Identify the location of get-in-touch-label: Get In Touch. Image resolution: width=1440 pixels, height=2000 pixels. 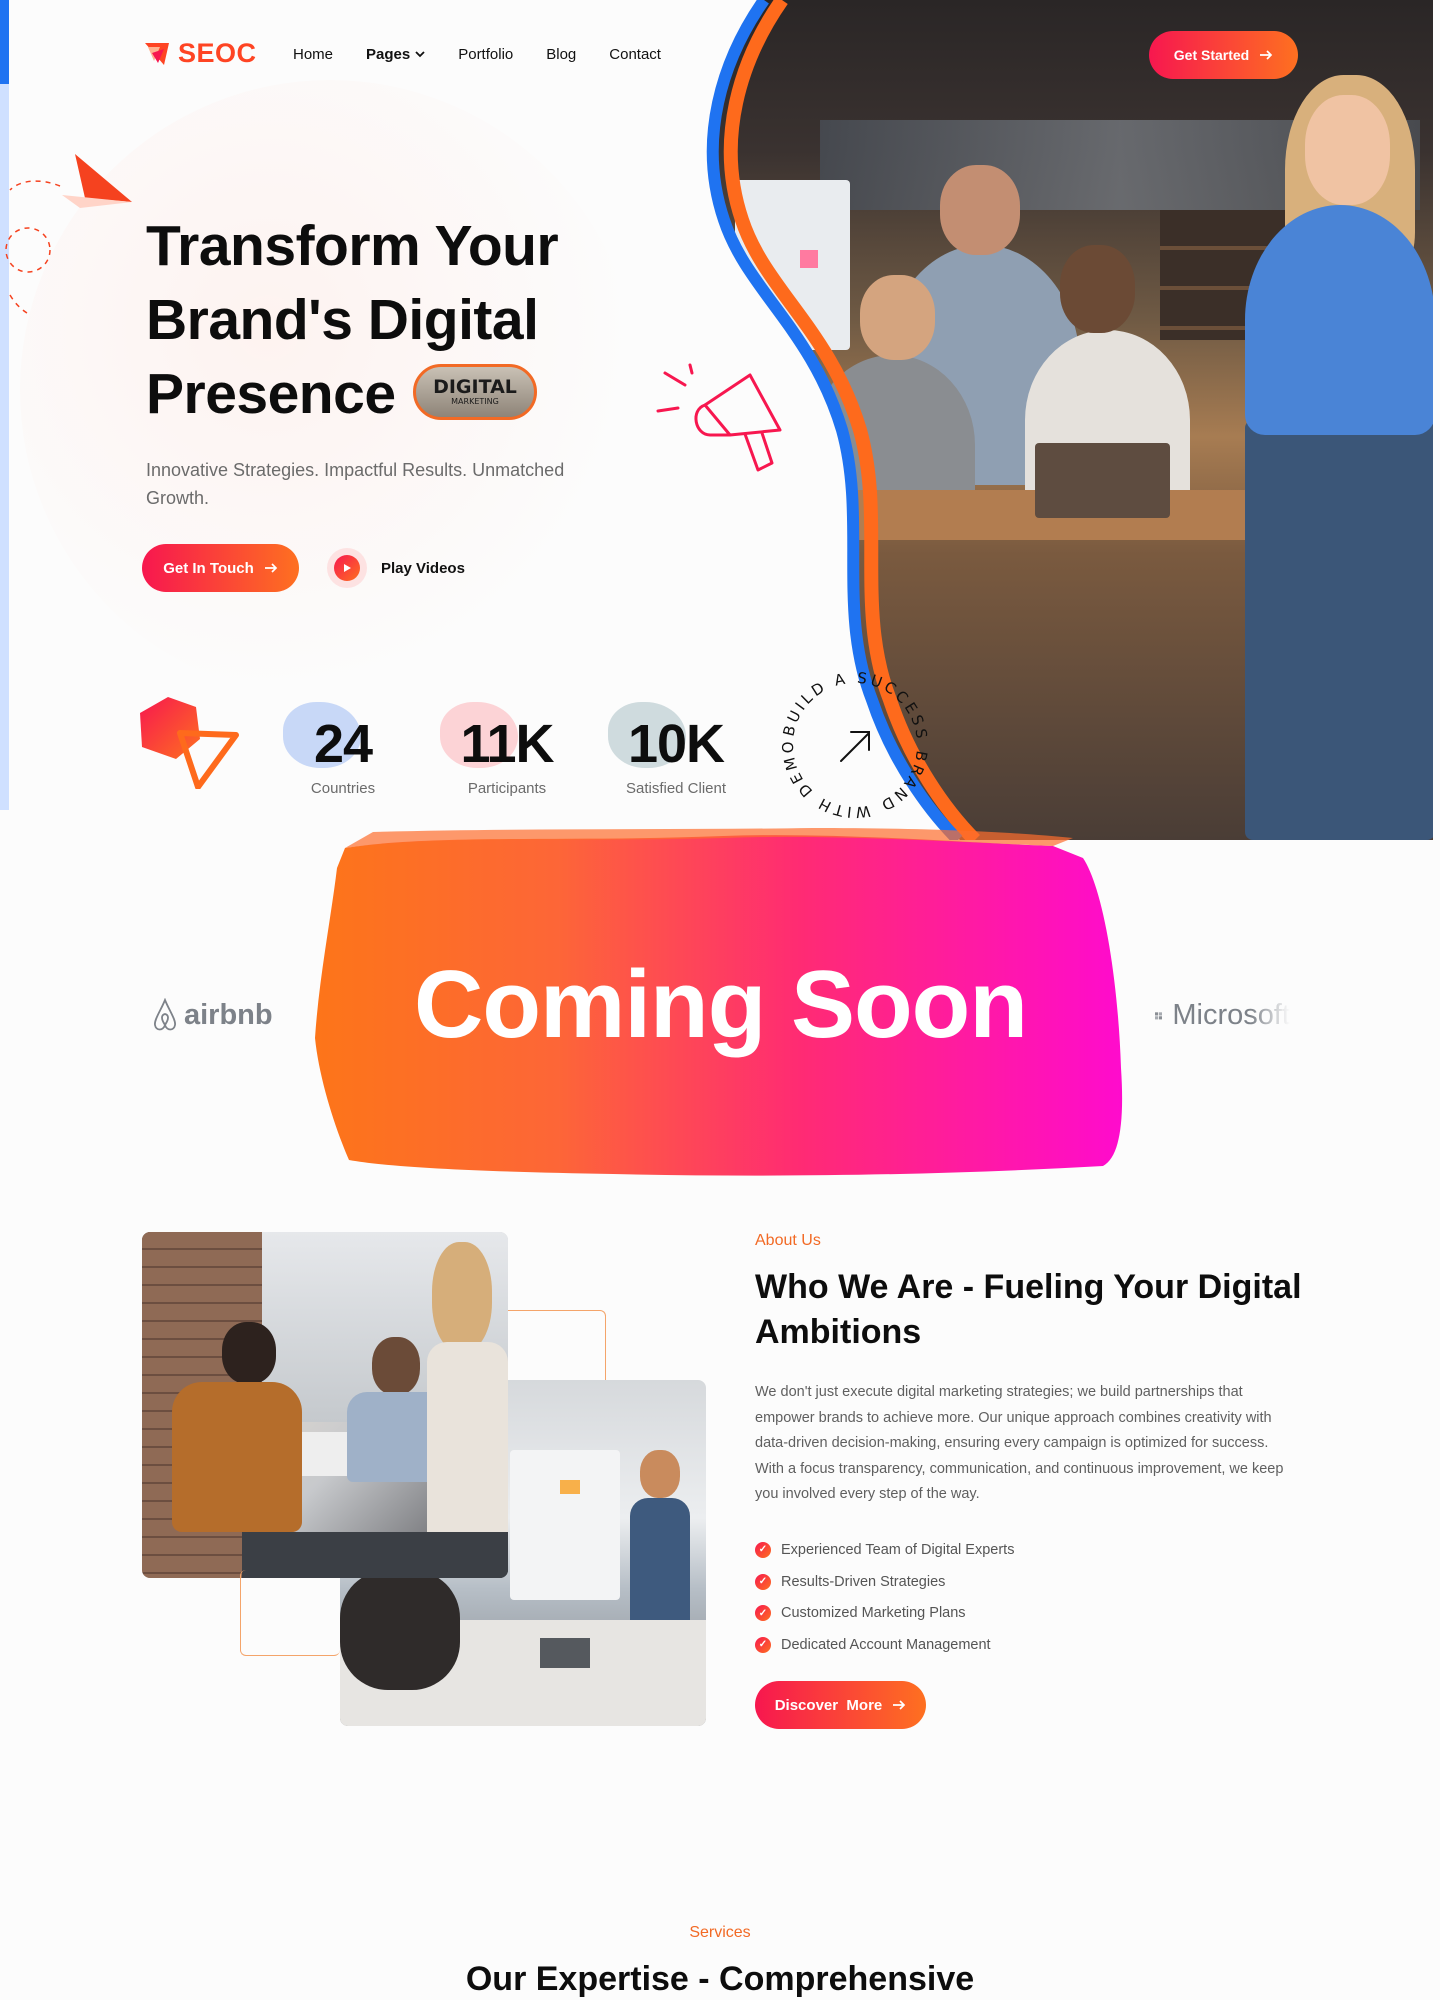
(208, 568).